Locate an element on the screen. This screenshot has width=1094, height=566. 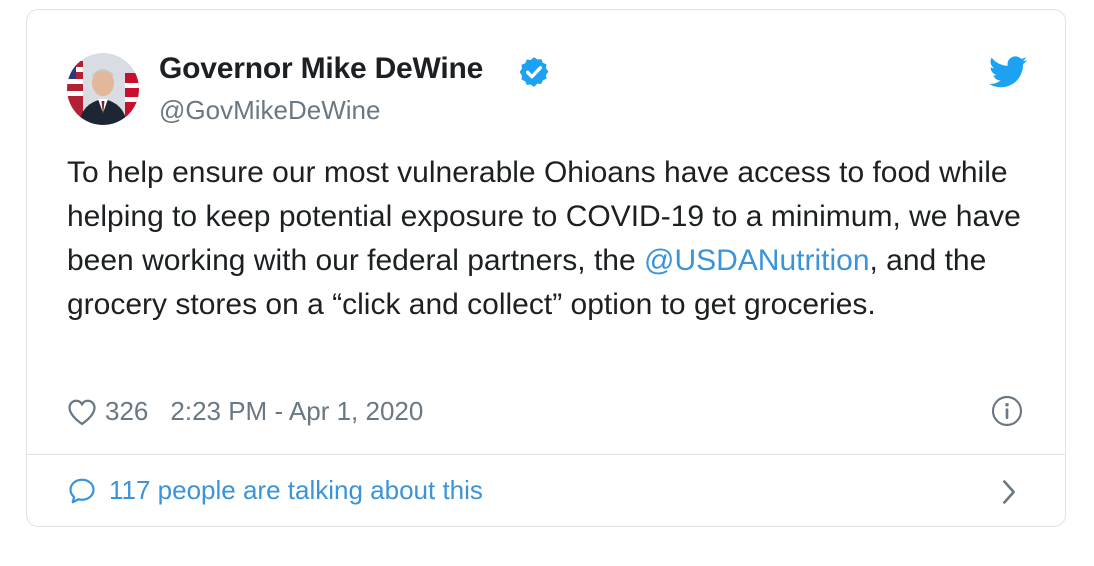
author-name: Governor Mike DeWine is located at coordinates (321, 69).